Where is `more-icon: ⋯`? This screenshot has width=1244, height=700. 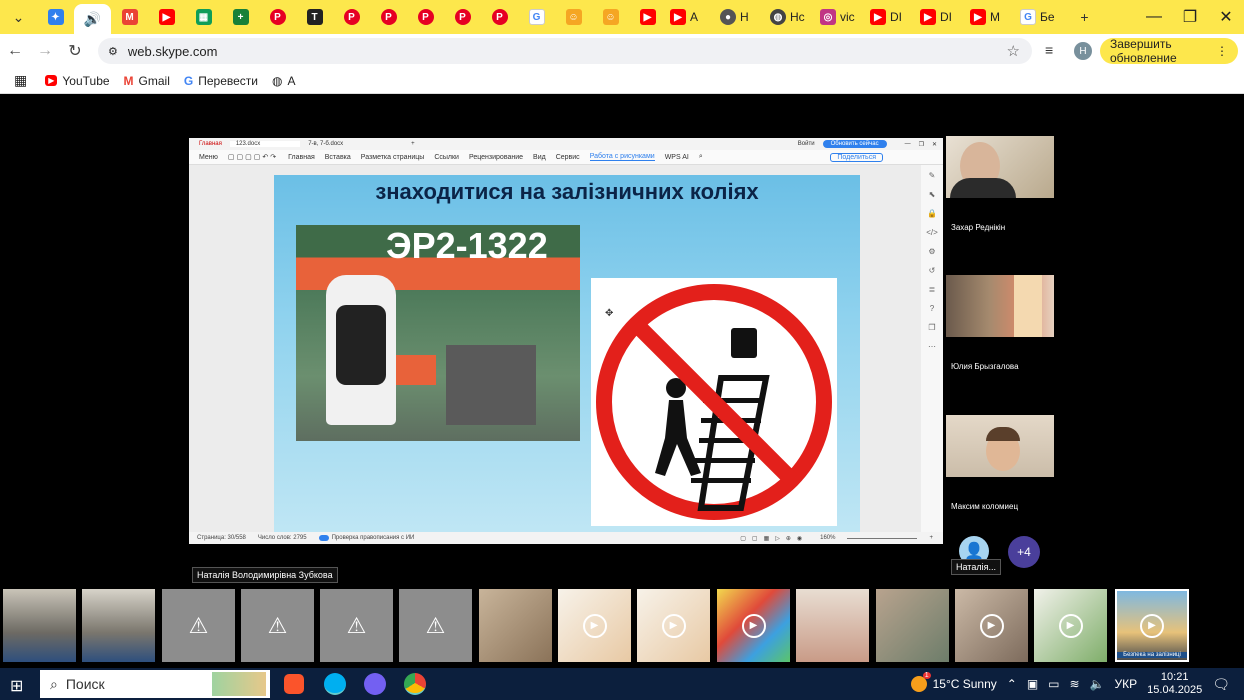 more-icon: ⋯ is located at coordinates (932, 346).